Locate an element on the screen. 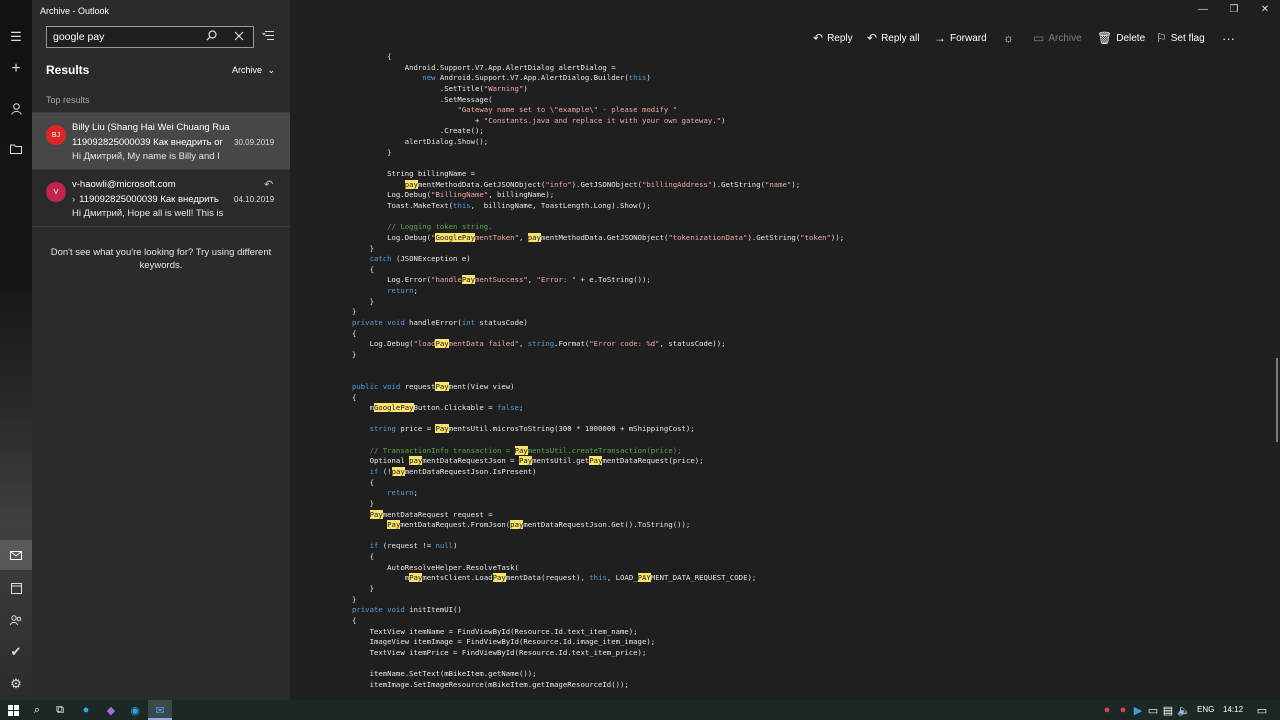  code-token: + is located at coordinates (418, 120).